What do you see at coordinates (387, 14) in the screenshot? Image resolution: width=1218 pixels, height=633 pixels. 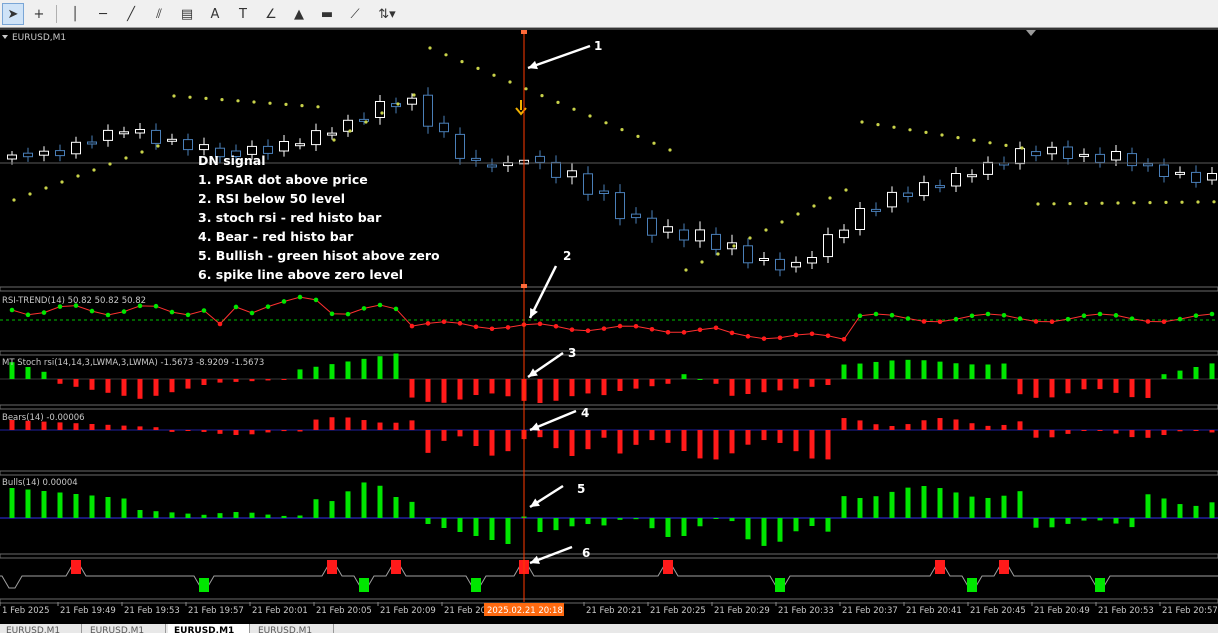 I see `arrows-dropdown-button: ⇅▾` at bounding box center [387, 14].